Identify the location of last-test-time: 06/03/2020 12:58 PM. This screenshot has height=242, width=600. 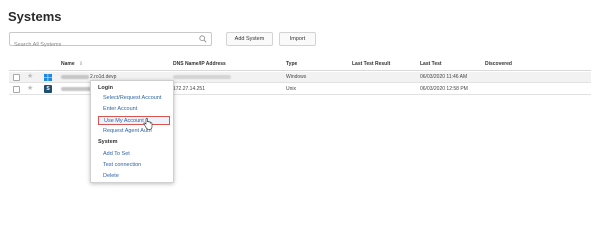
(444, 89).